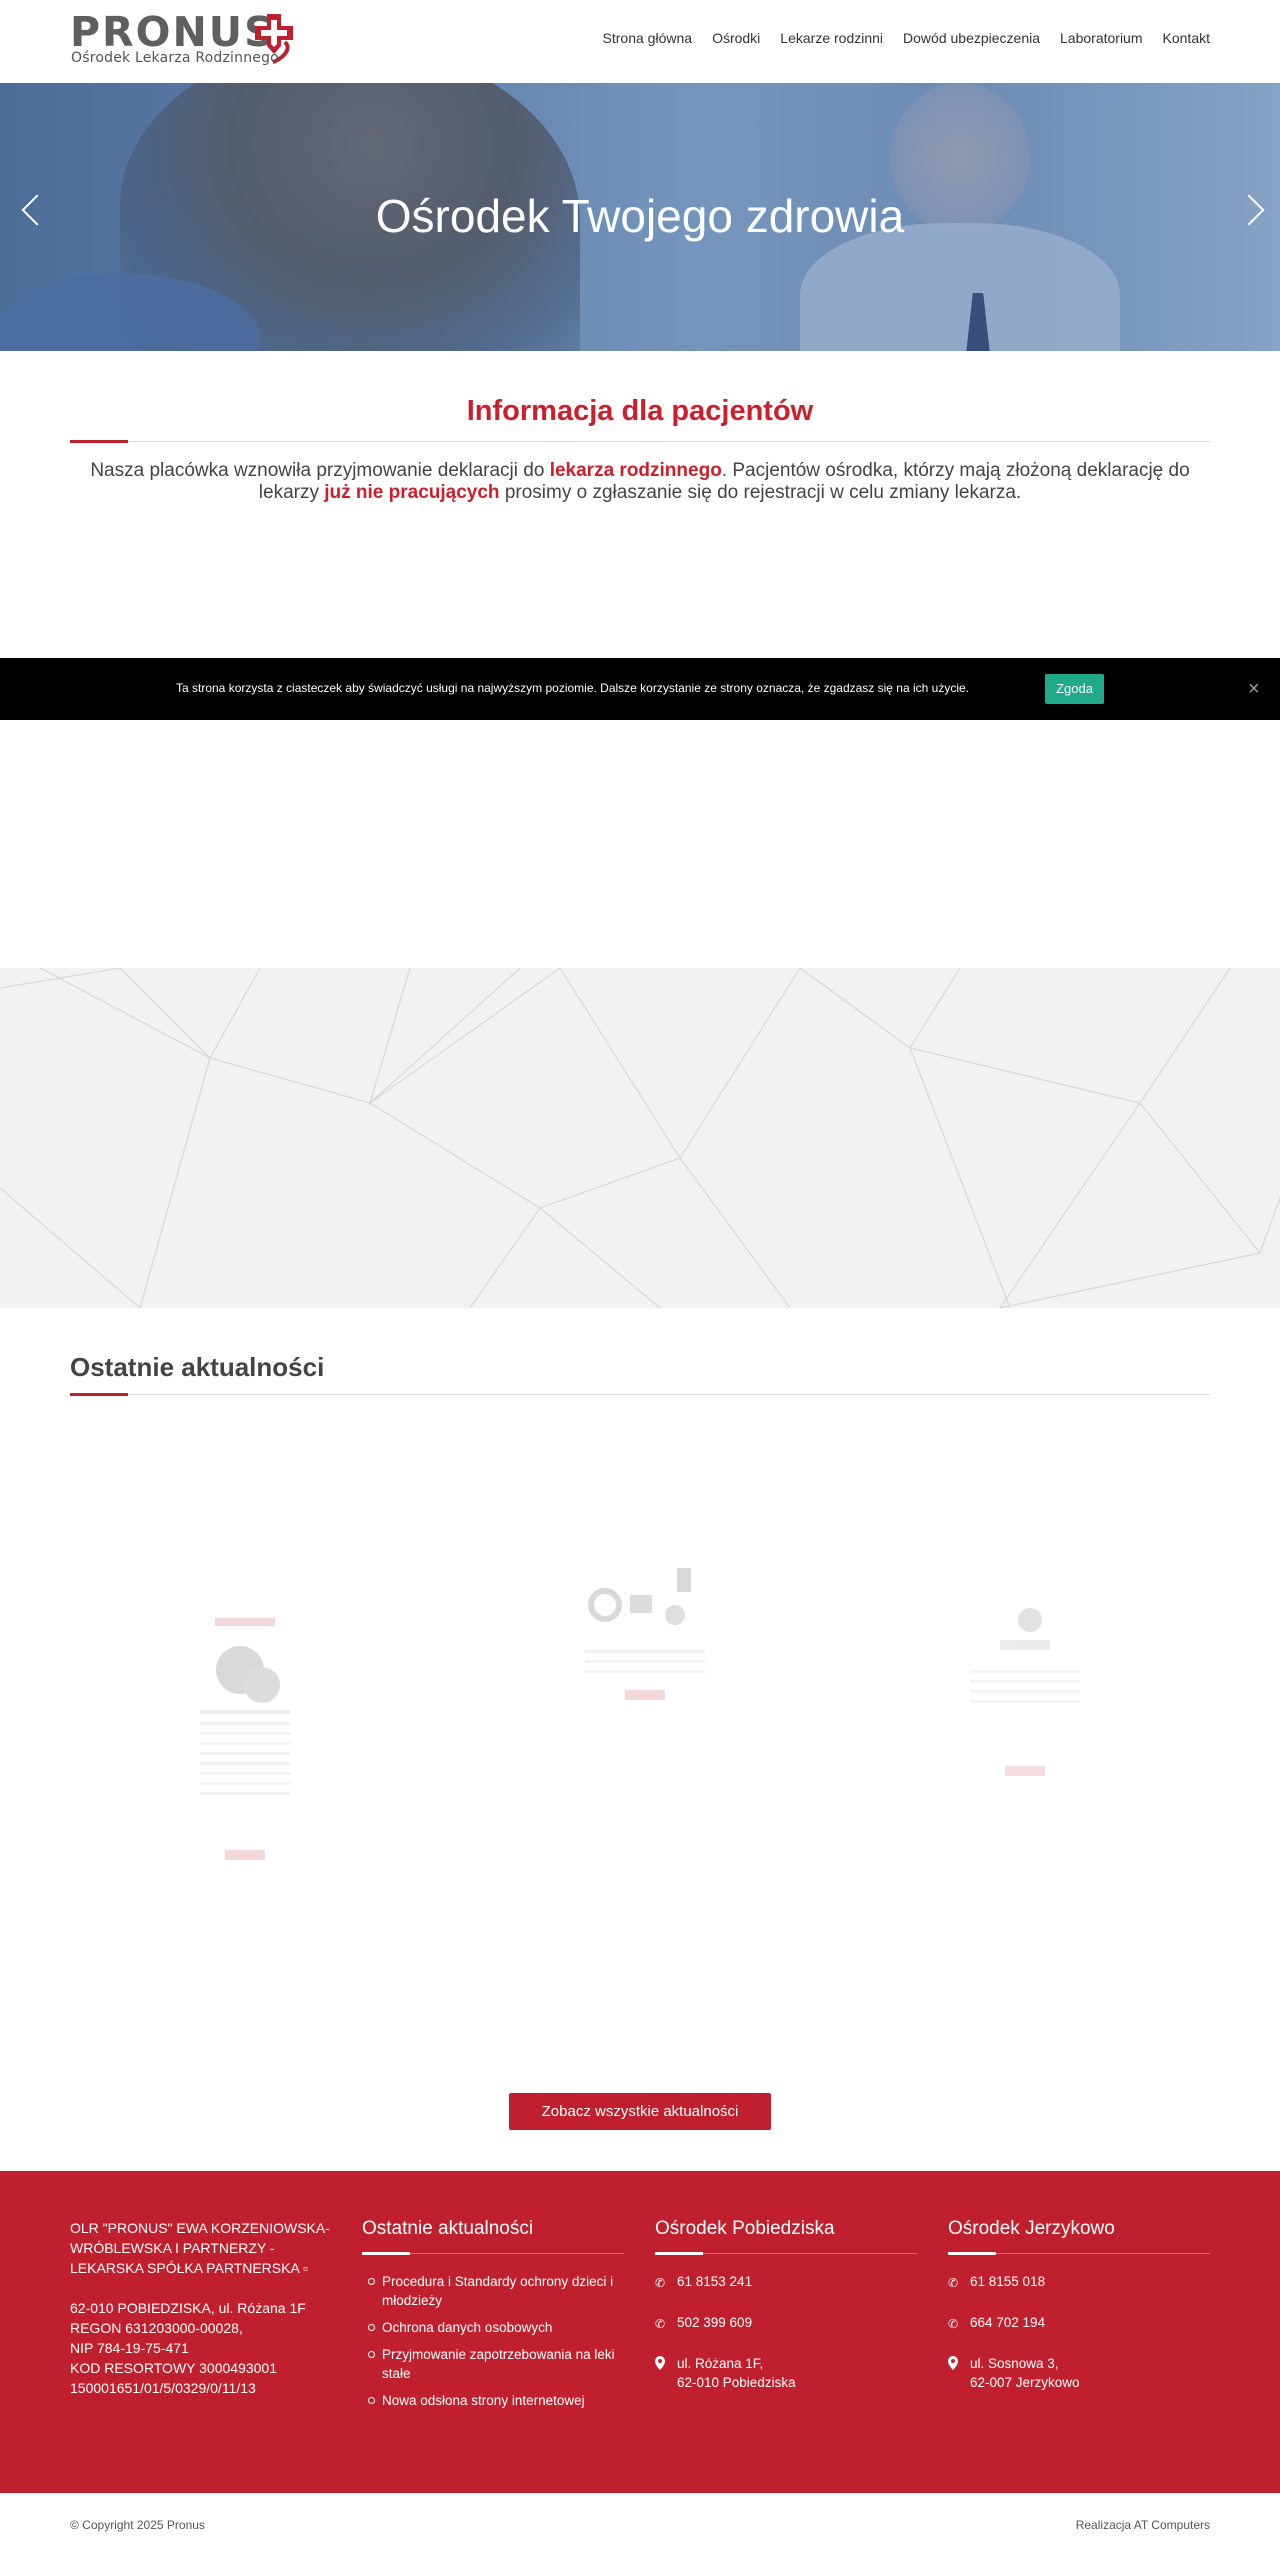 This screenshot has height=2557, width=1280. What do you see at coordinates (715, 2281) in the screenshot?
I see `phone-number: 61 8153 241` at bounding box center [715, 2281].